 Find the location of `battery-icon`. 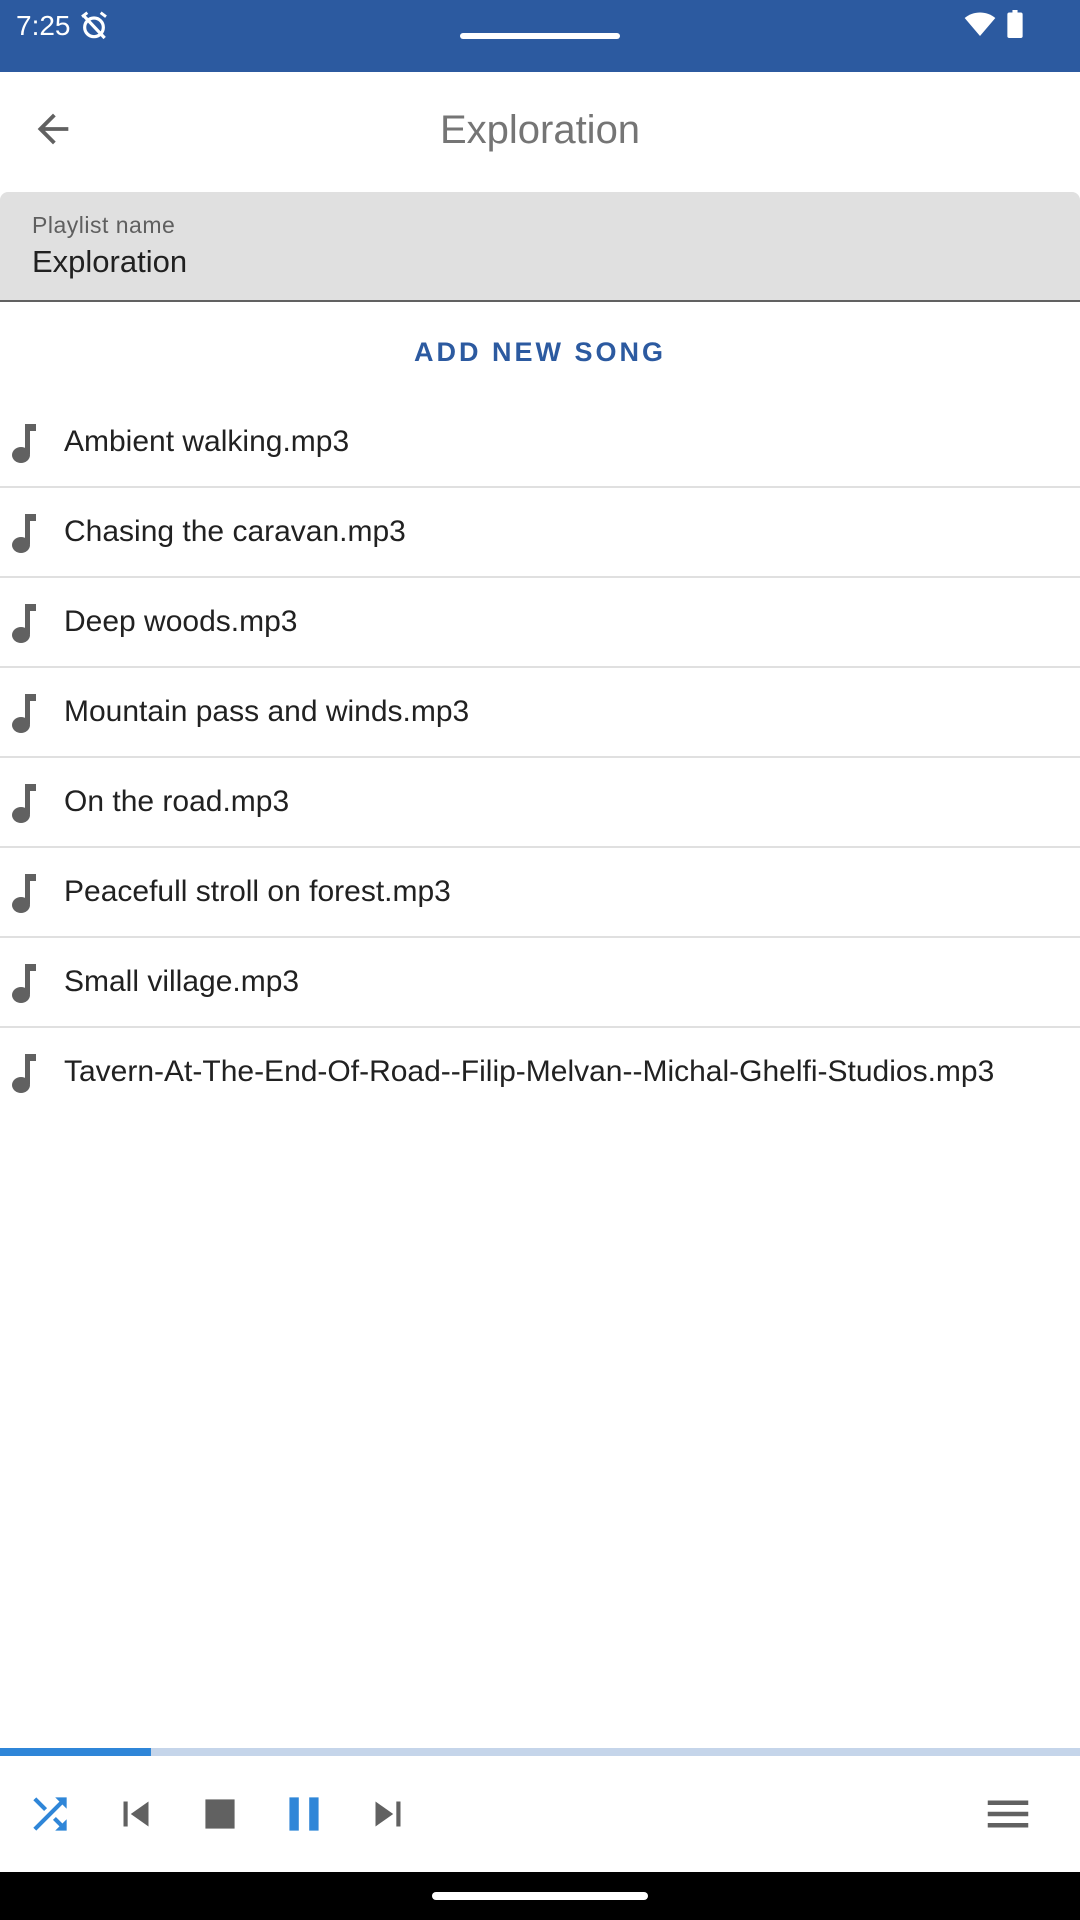

battery-icon is located at coordinates (1015, 24).